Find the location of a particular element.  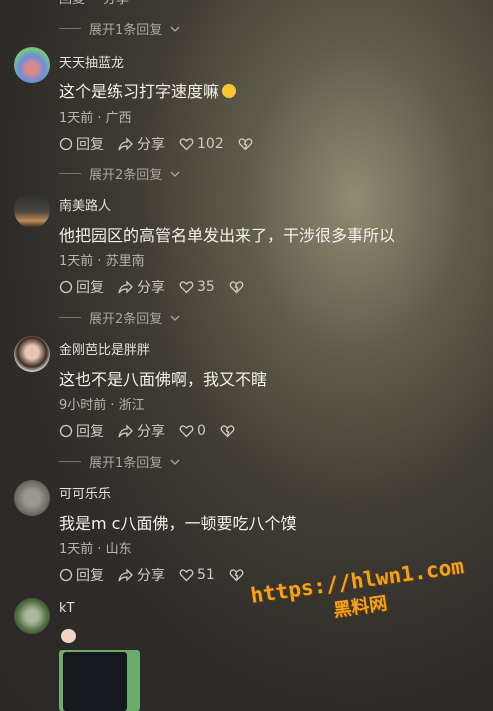

like-button: 102 is located at coordinates (201, 144).